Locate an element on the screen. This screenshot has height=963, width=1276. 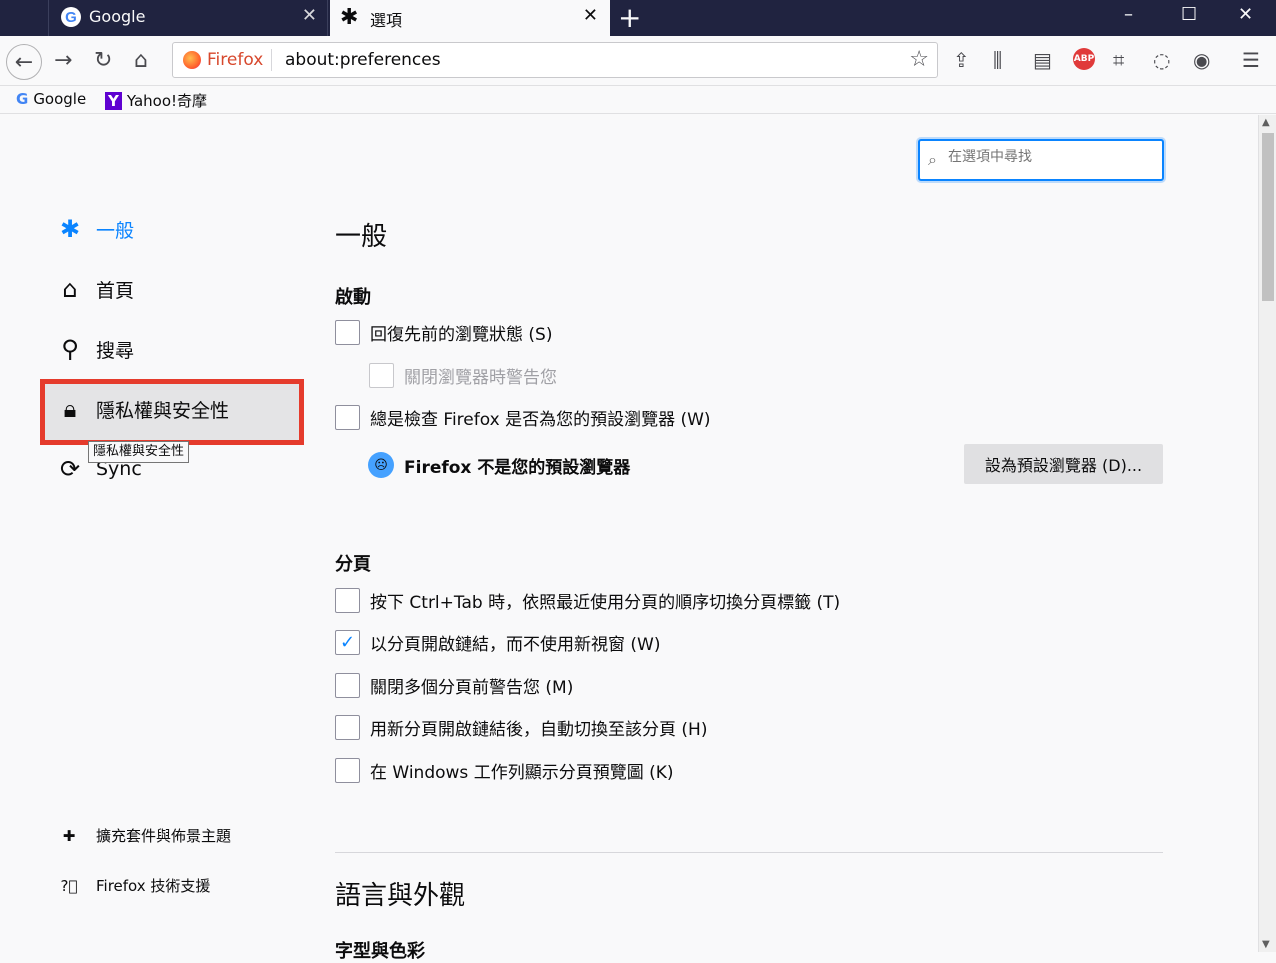
sidebar-item-home: ⌂ 首頁 is located at coordinates (94, 289).